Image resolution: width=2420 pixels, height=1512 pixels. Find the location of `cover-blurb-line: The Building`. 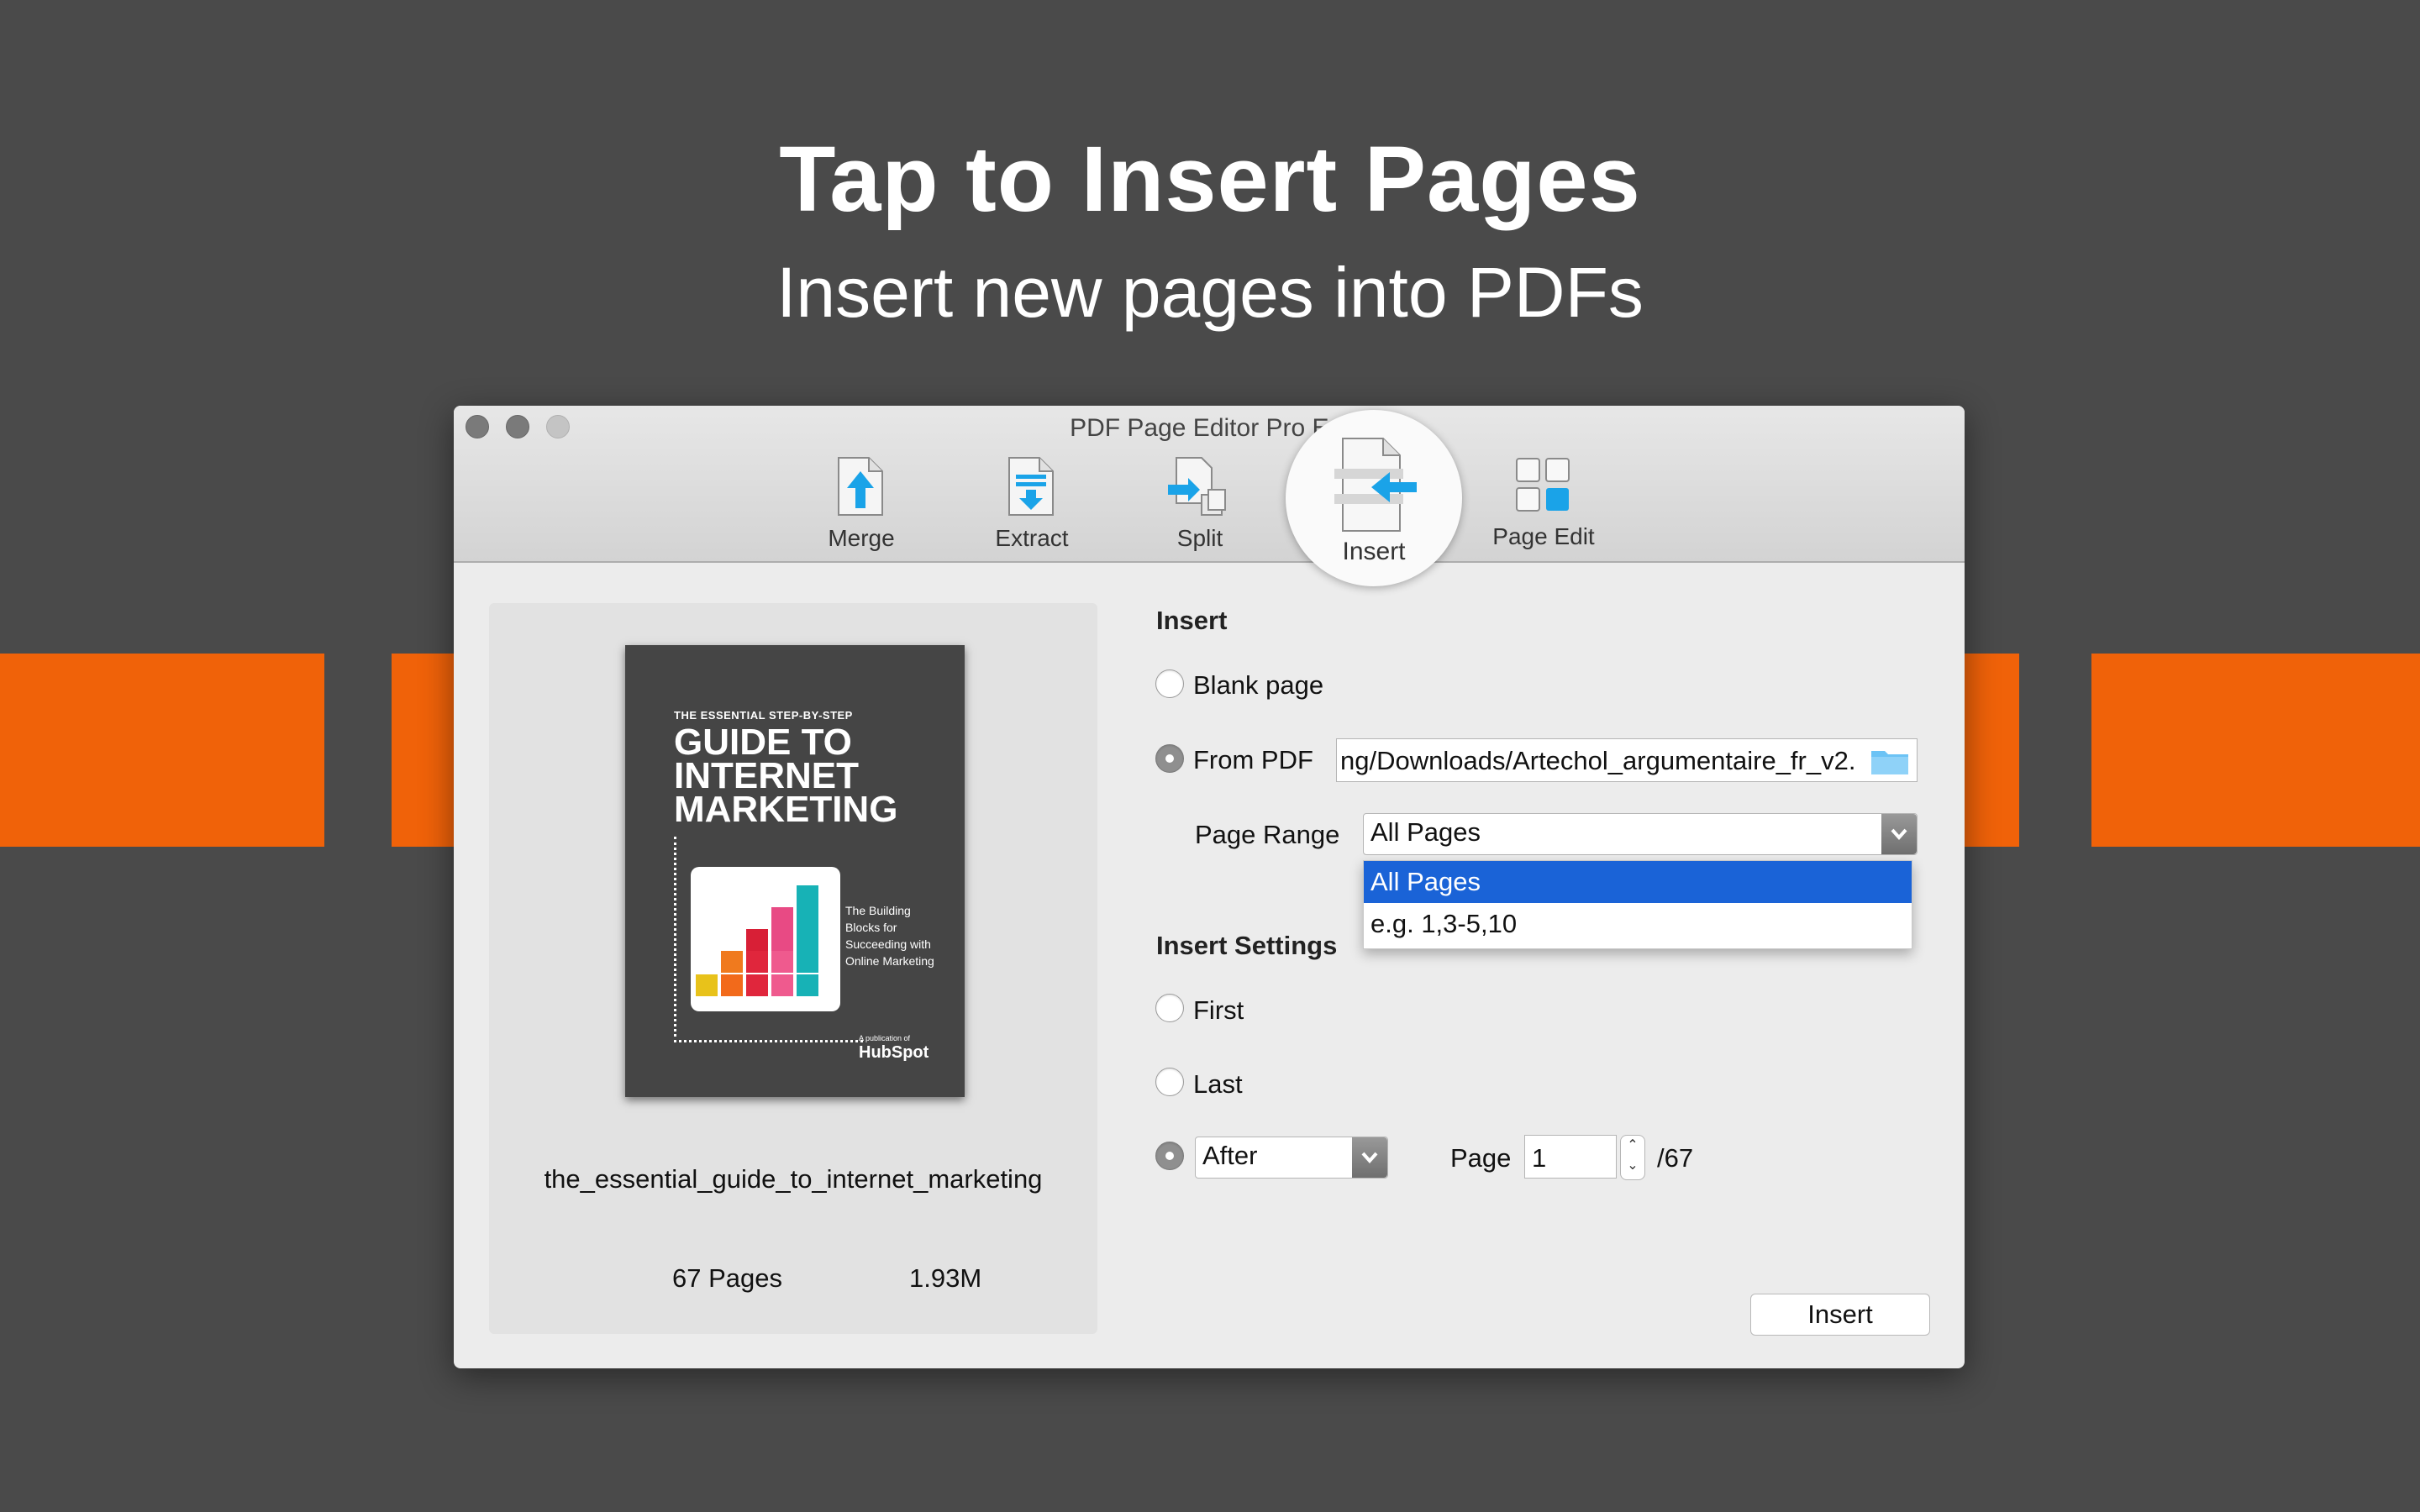

cover-blurb-line: The Building is located at coordinates (878, 910).